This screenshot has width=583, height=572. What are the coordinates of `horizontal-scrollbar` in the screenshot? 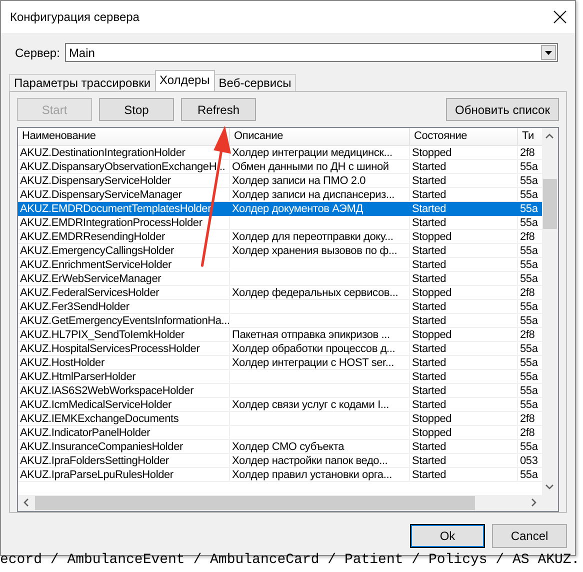 It's located at (280, 503).